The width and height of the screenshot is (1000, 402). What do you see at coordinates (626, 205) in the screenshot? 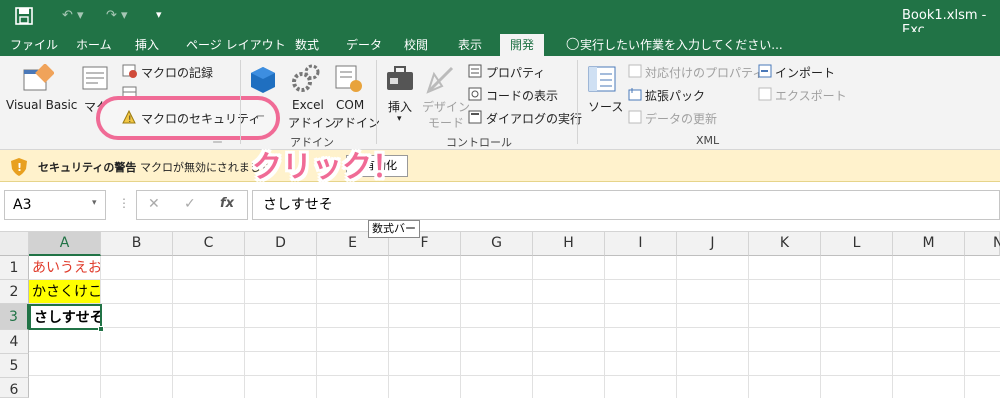
I see `formula-input: さしすせそ` at bounding box center [626, 205].